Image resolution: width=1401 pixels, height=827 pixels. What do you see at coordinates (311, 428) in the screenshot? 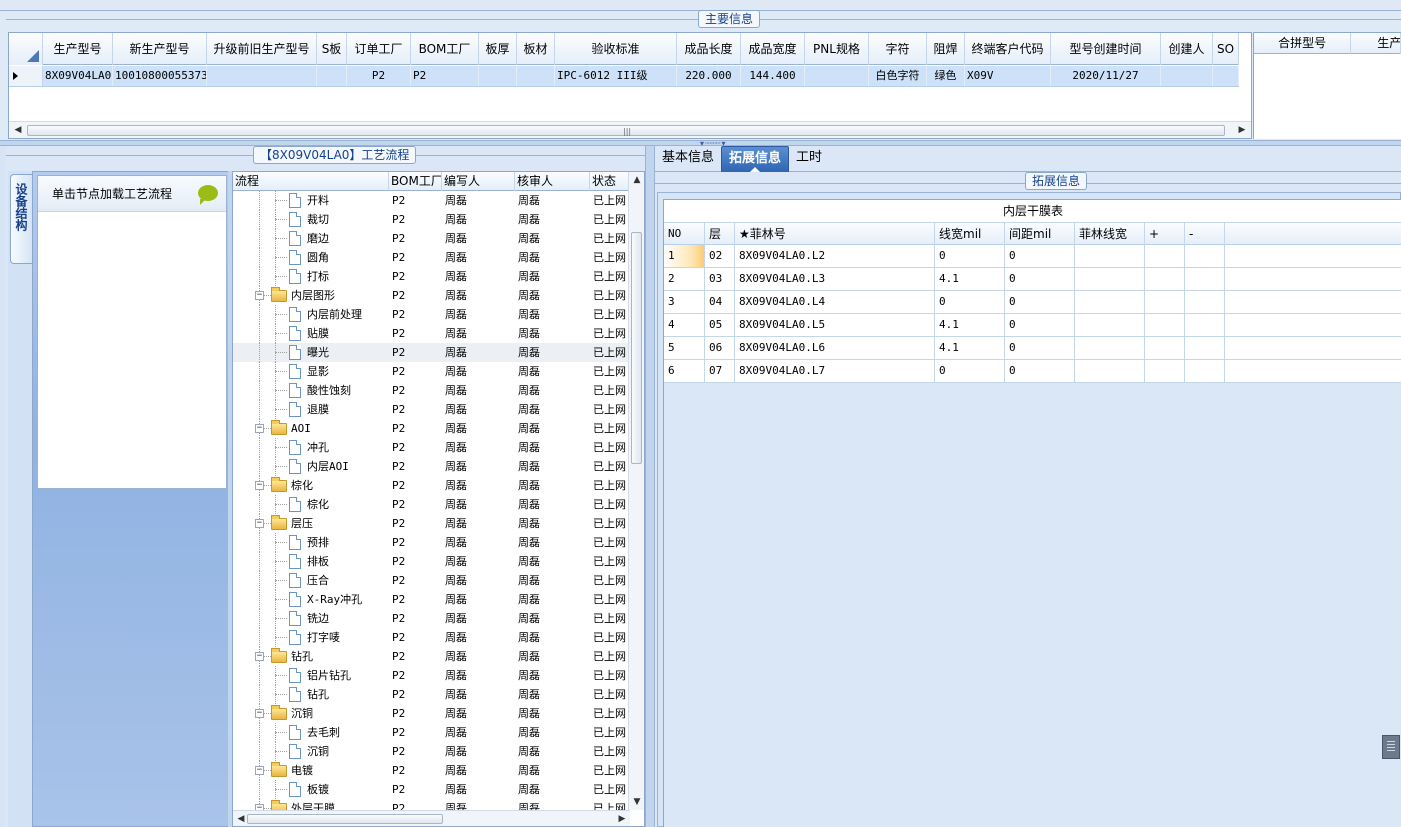
I see `tree-node: − AOI` at bounding box center [311, 428].